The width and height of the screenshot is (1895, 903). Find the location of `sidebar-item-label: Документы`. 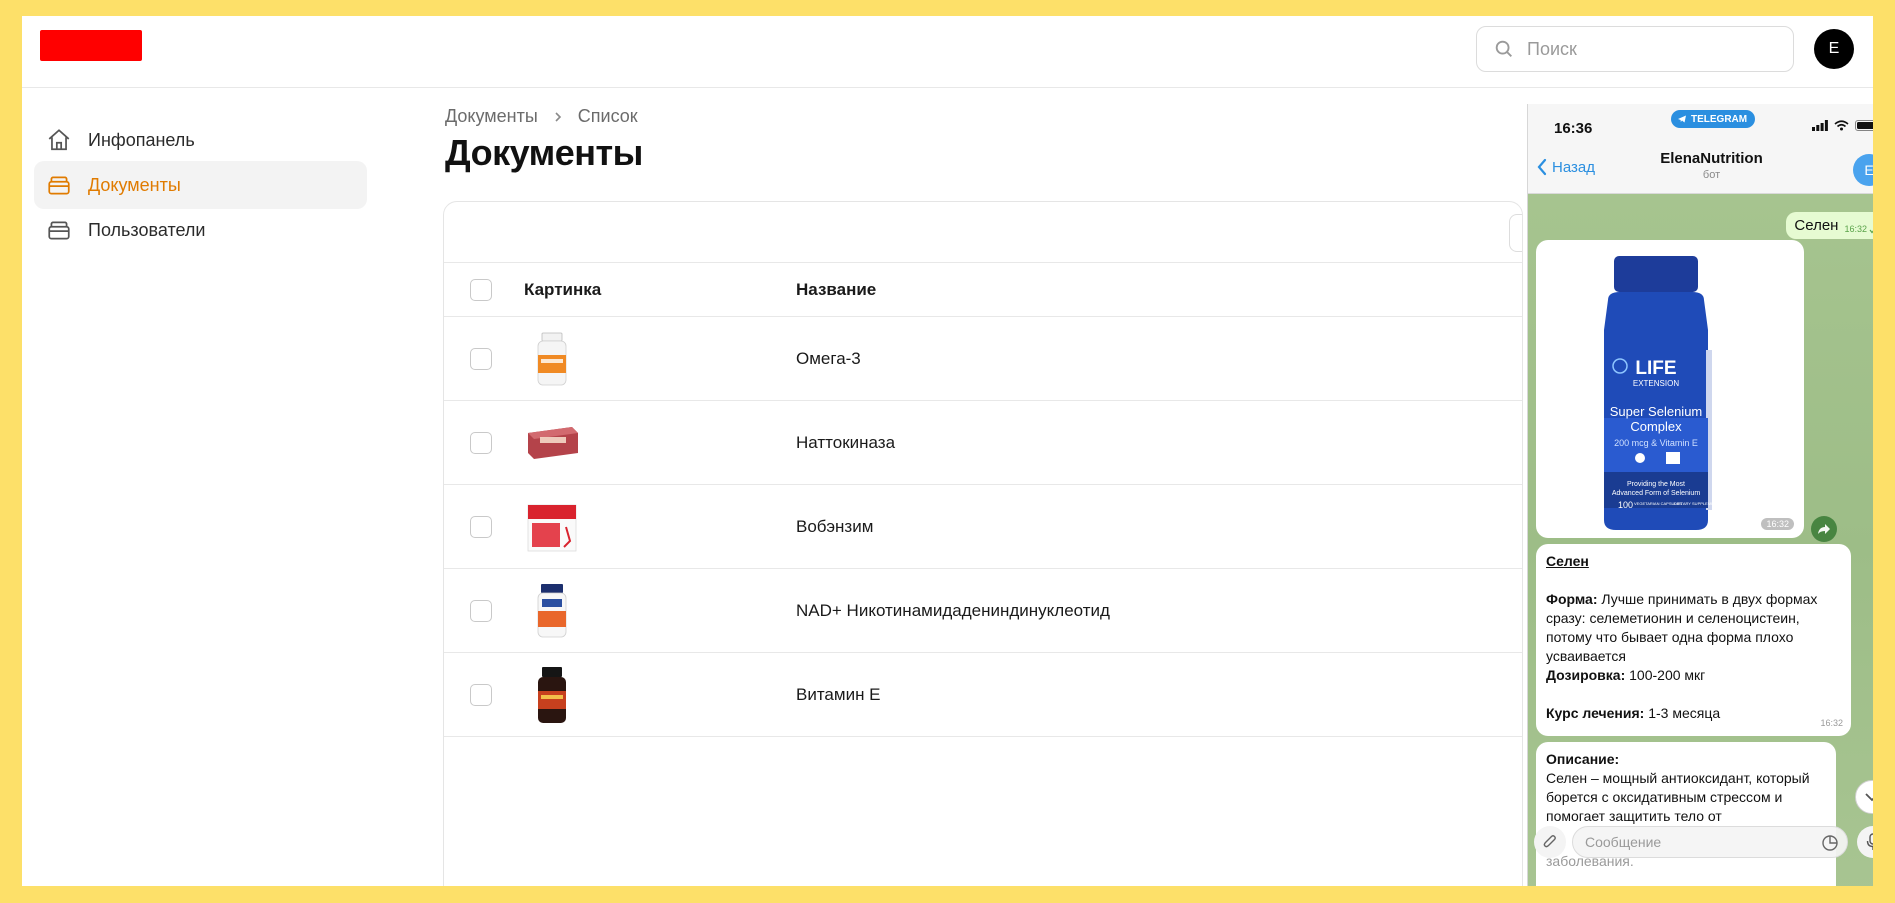

sidebar-item-label: Документы is located at coordinates (134, 184).